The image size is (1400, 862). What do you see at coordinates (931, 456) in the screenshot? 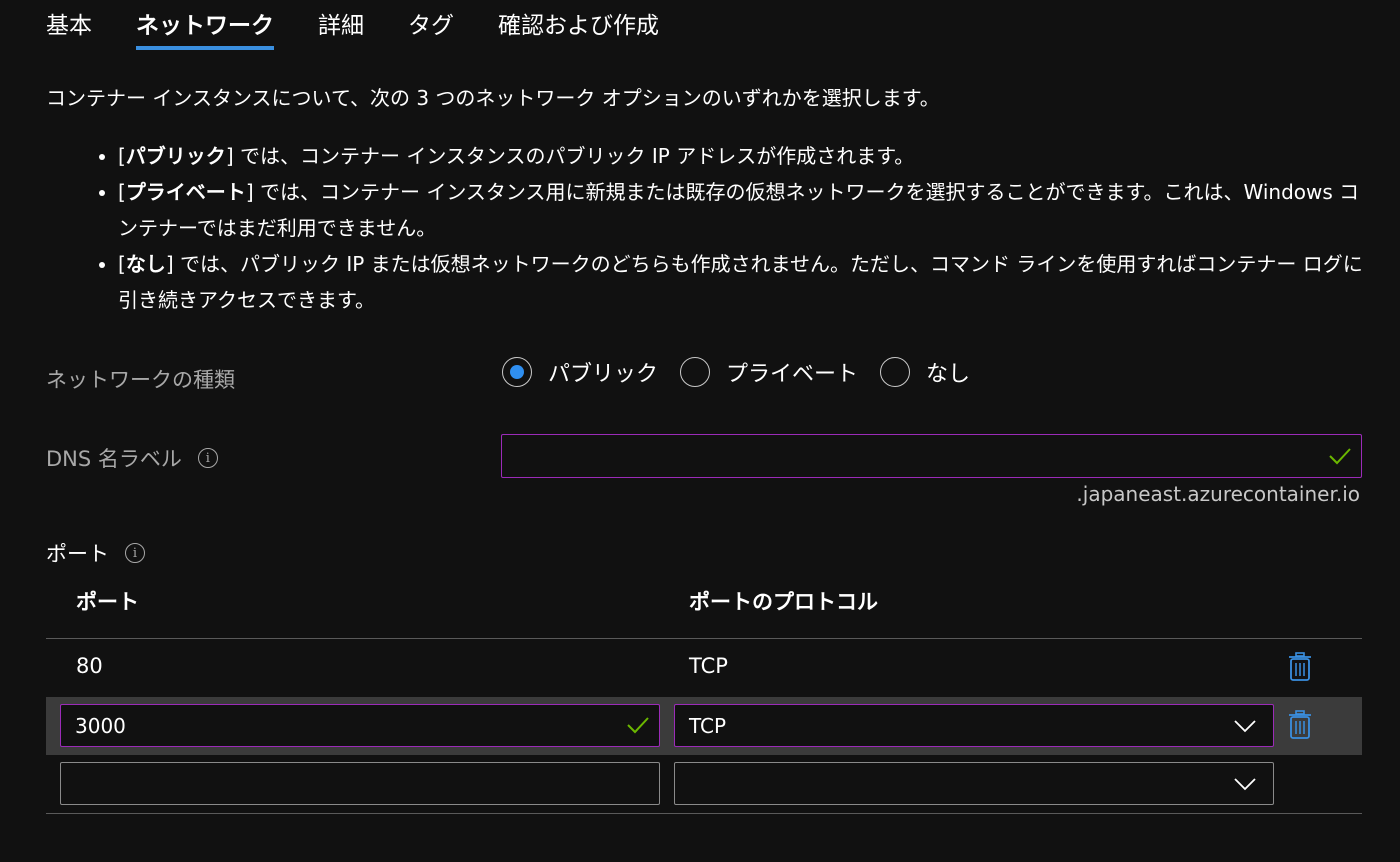
I see `dns-name-input` at bounding box center [931, 456].